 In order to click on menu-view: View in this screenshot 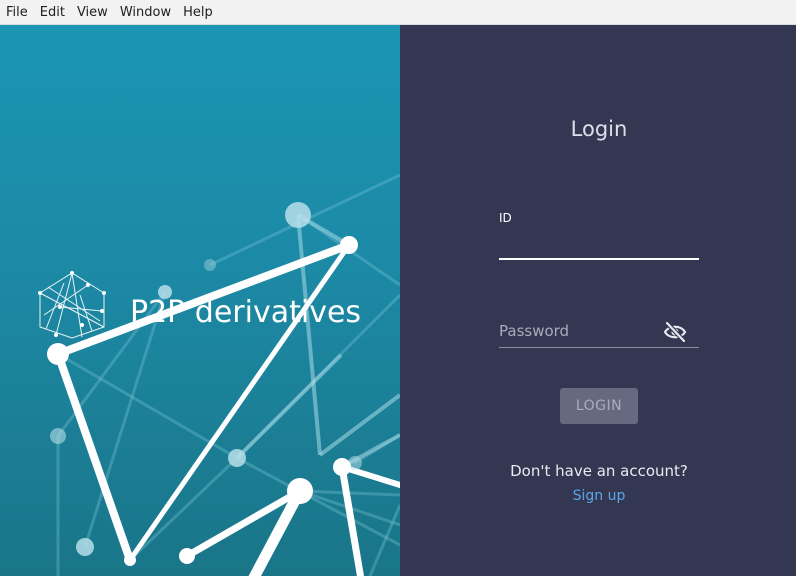, I will do `click(92, 12)`.